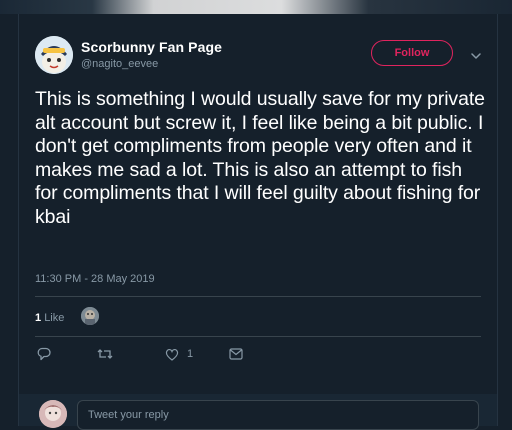  Describe the element at coordinates (53, 414) in the screenshot. I see `current-user-avatar` at that location.